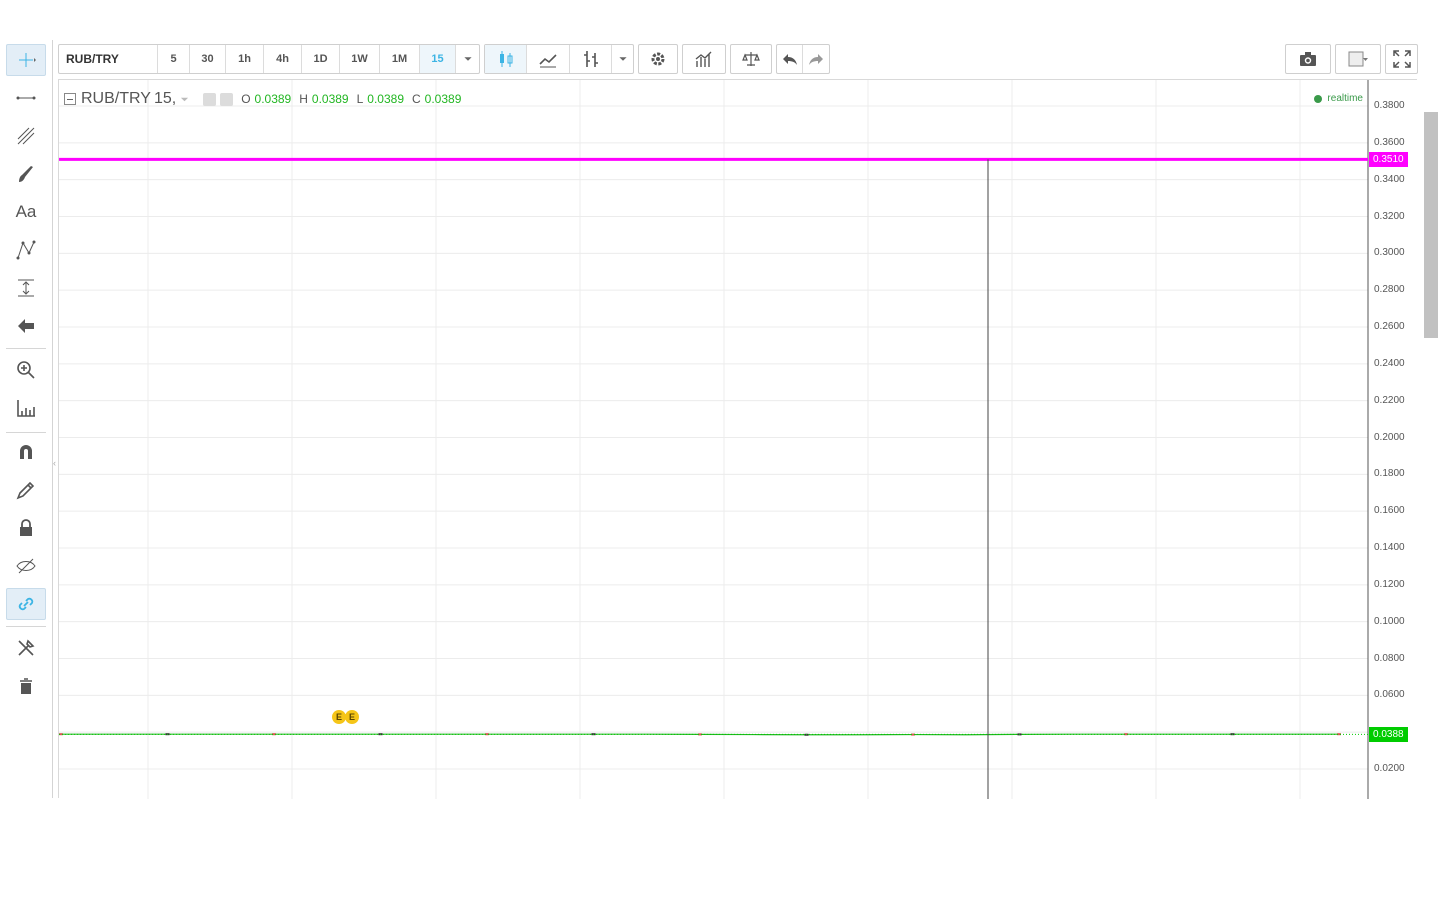 The width and height of the screenshot is (1440, 900). I want to click on link-icon, so click(26, 604).